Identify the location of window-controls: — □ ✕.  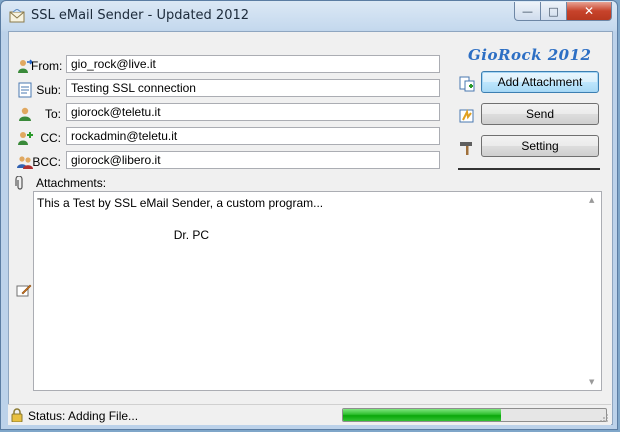
(563, 11).